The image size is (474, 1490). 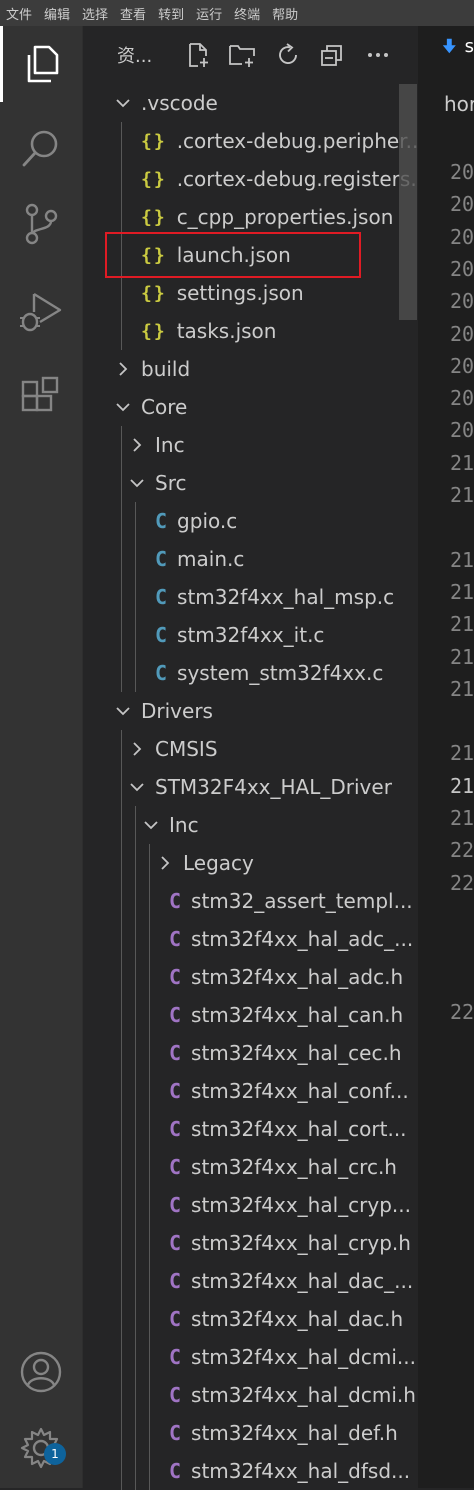 I want to click on new-folder-icon, so click(x=242, y=55).